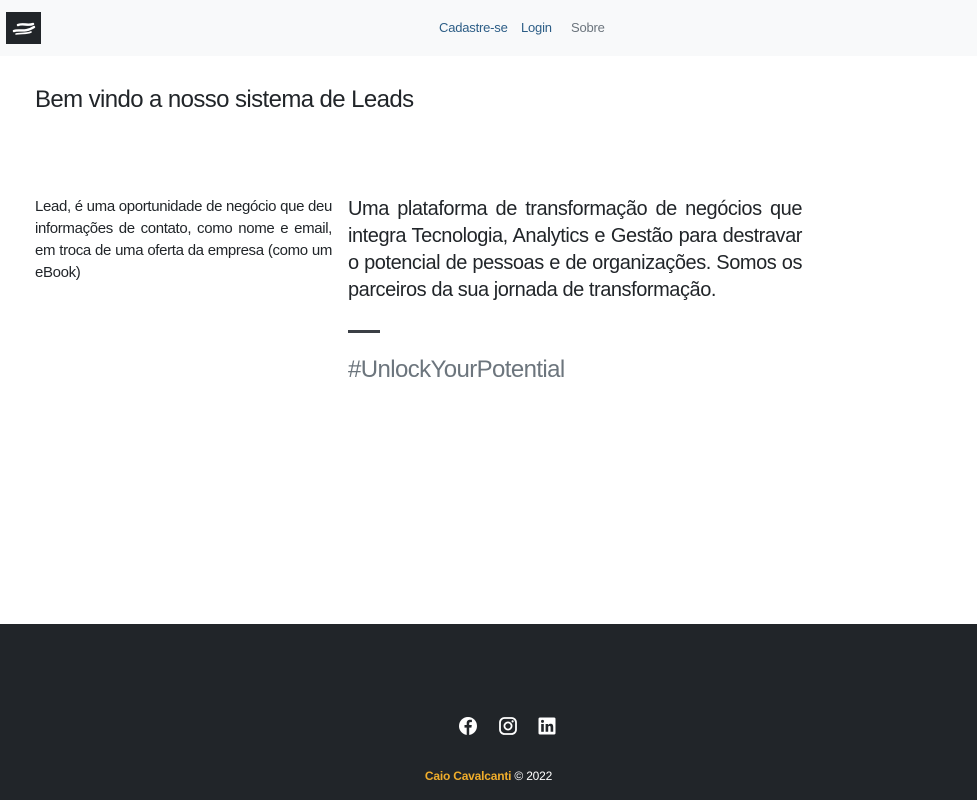 This screenshot has width=977, height=800. What do you see at coordinates (468, 776) in the screenshot?
I see `author-name: Caio Cavalcanti` at bounding box center [468, 776].